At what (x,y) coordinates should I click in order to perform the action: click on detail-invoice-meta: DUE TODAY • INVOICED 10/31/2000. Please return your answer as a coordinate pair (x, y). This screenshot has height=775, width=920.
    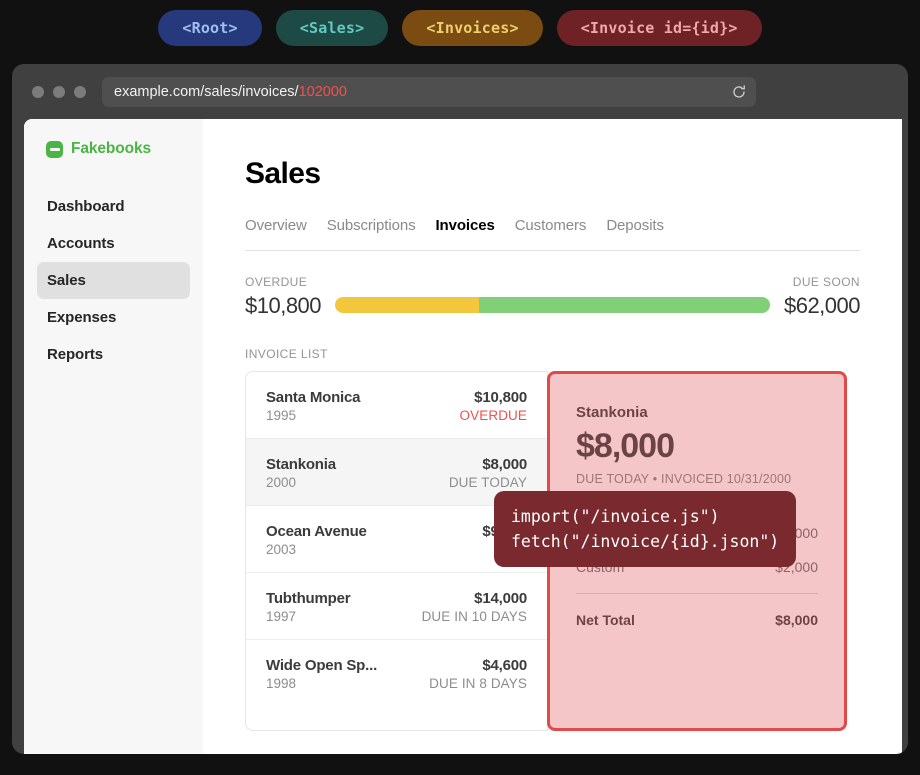
    Looking at the image, I should click on (684, 479).